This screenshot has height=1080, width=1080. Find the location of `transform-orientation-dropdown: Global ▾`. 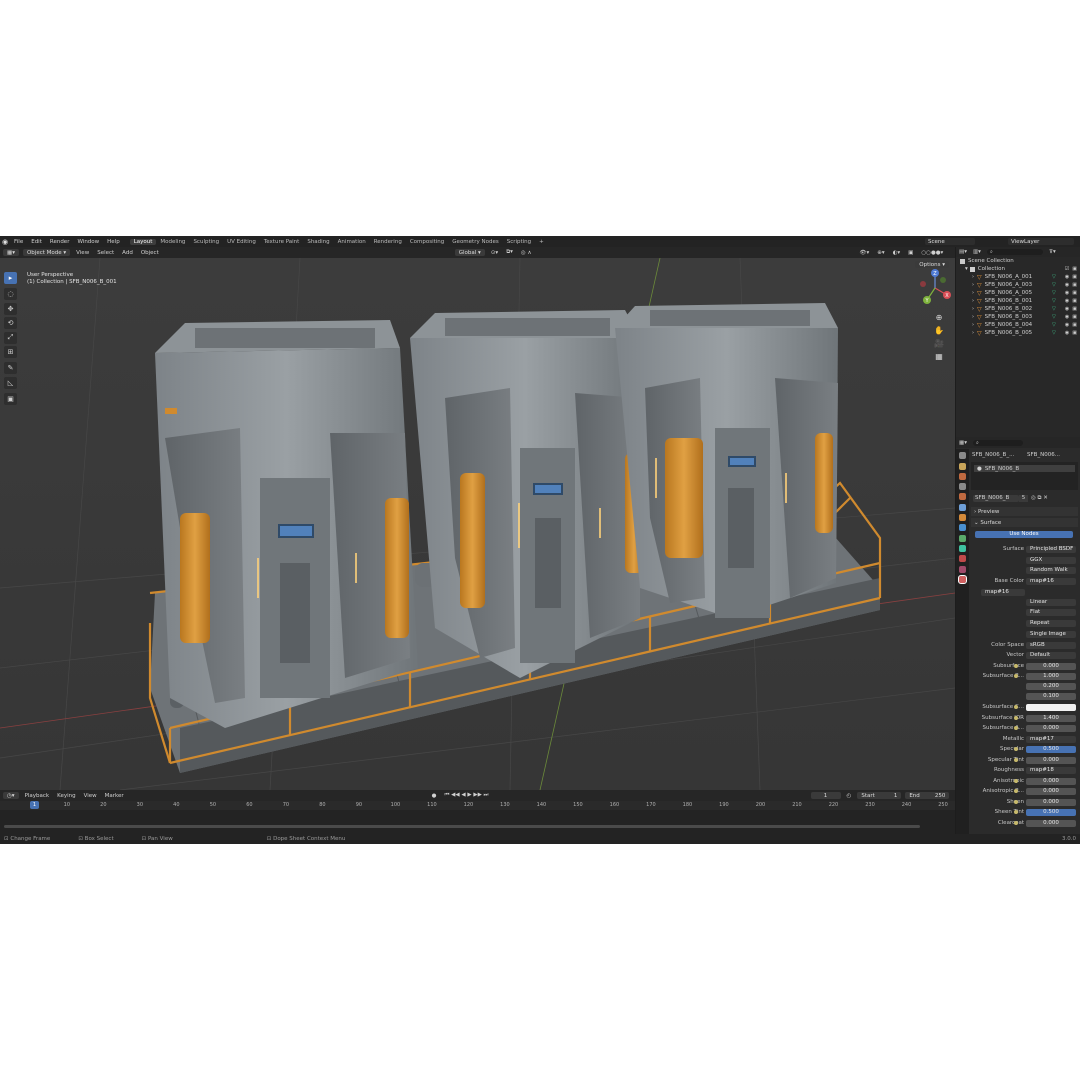

transform-orientation-dropdown: Global ▾ is located at coordinates (469, 252).